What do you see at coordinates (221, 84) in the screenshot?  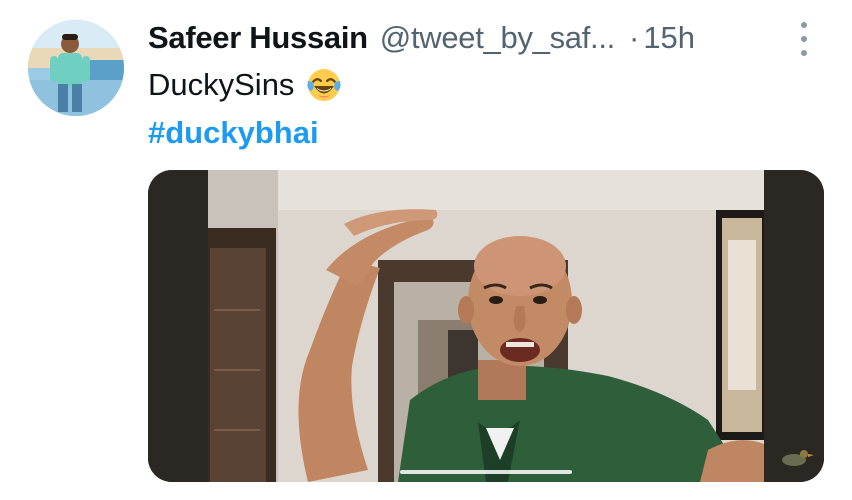 I see `tweet-text-content: DuckySins` at bounding box center [221, 84].